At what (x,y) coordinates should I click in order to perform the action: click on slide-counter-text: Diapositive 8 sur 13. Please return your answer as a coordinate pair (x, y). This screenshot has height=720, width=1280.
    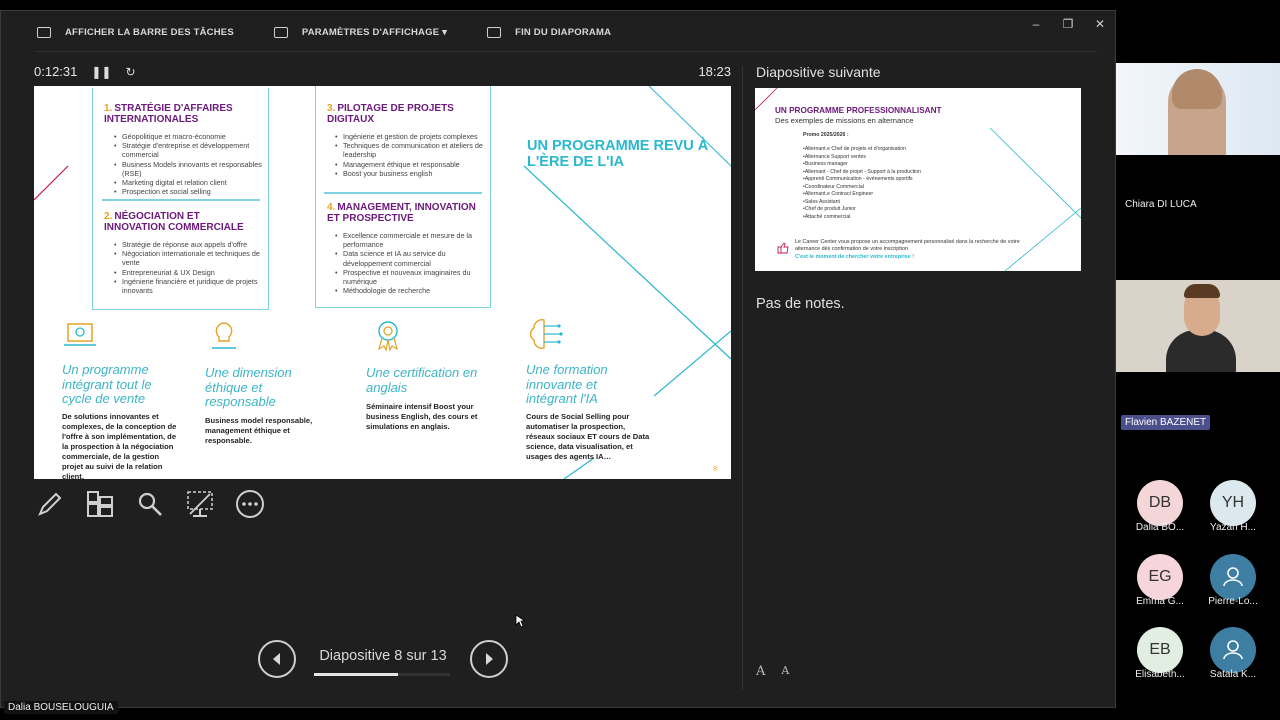
    Looking at the image, I should click on (383, 656).